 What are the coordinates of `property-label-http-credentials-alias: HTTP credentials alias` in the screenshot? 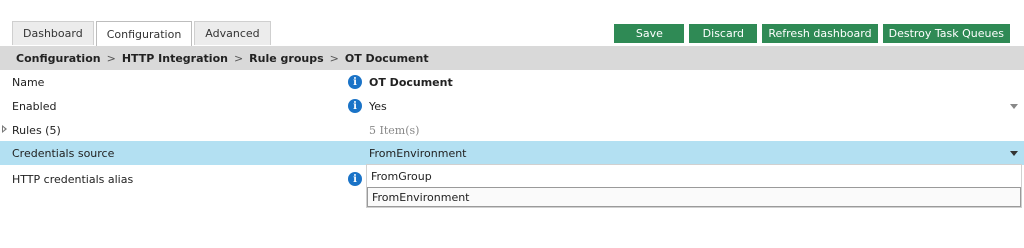 It's located at (73, 179).